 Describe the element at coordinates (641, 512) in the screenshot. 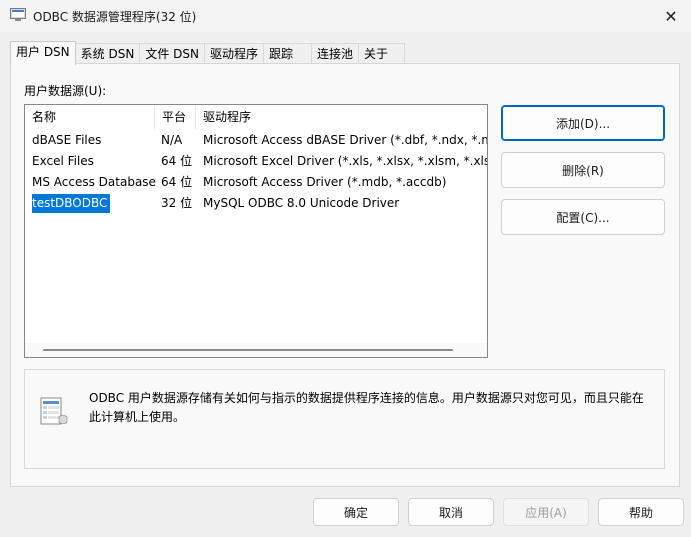

I see `help-button: 帮助` at that location.